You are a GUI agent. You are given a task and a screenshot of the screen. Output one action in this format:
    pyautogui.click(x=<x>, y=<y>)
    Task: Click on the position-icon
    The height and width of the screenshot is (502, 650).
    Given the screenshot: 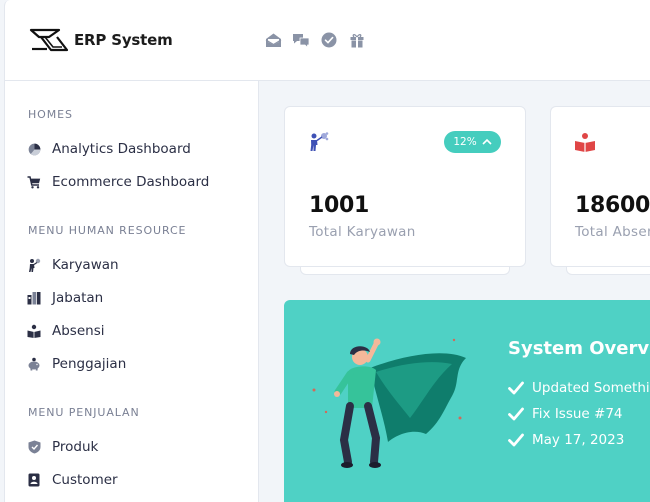 What is the action you would take?
    pyautogui.click(x=34, y=298)
    